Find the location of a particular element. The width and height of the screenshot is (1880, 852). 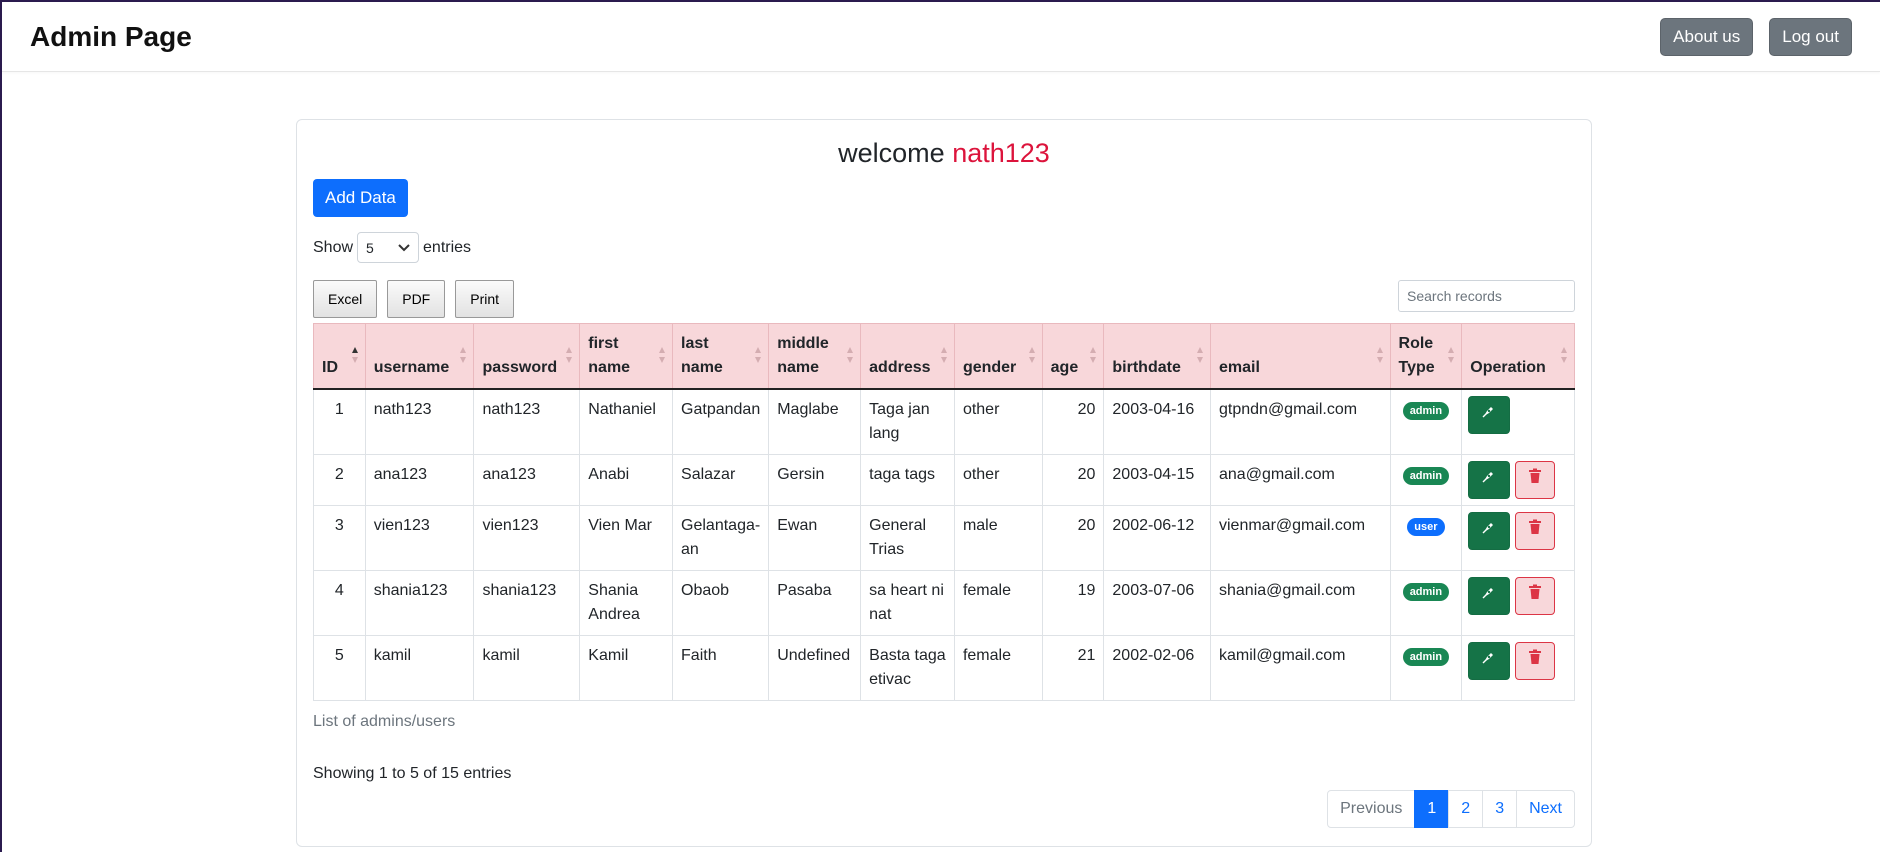

pagination-page-2: 2 is located at coordinates (1466, 809).